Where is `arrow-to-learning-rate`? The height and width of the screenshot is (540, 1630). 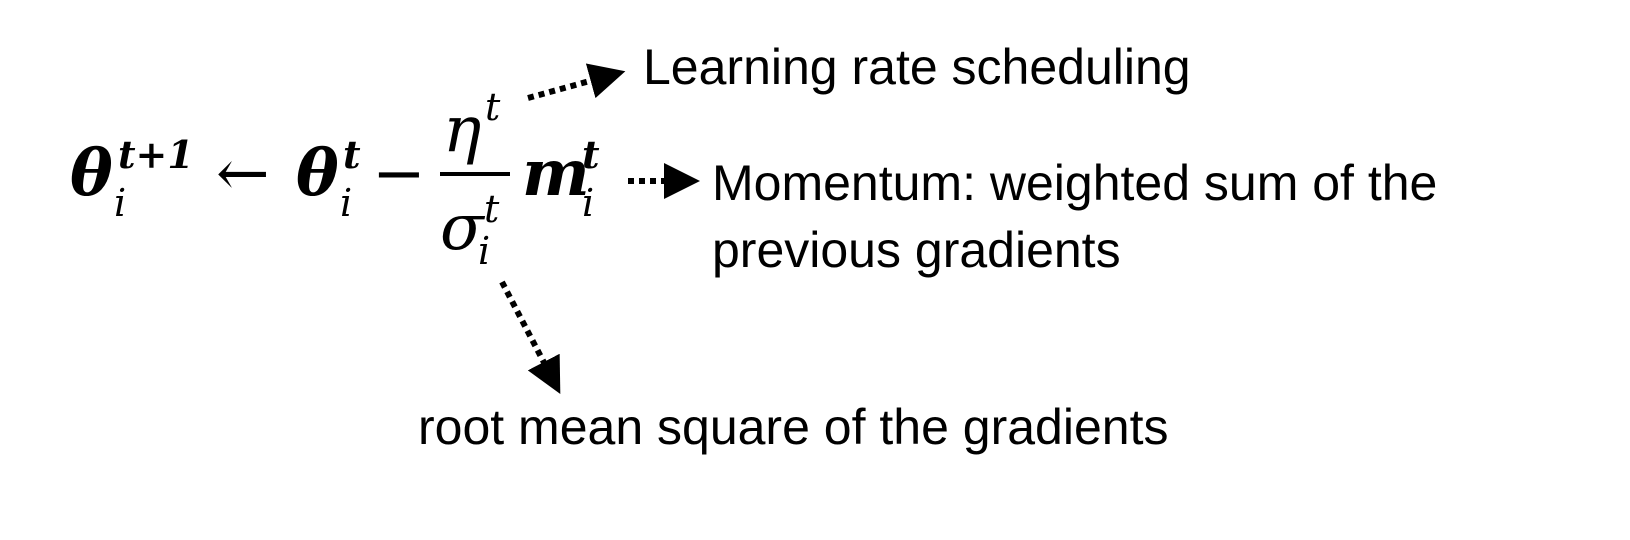
arrow-to-learning-rate is located at coordinates (576, 82).